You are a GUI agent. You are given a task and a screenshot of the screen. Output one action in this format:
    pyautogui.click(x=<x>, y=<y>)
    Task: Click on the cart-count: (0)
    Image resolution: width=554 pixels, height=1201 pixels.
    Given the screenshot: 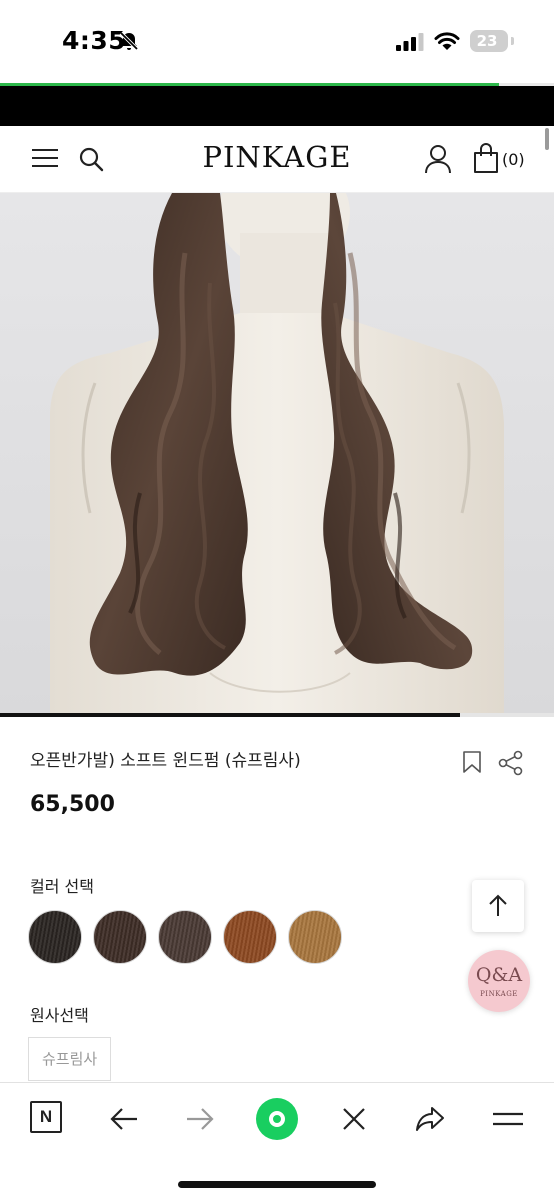 What is the action you would take?
    pyautogui.click(x=513, y=159)
    